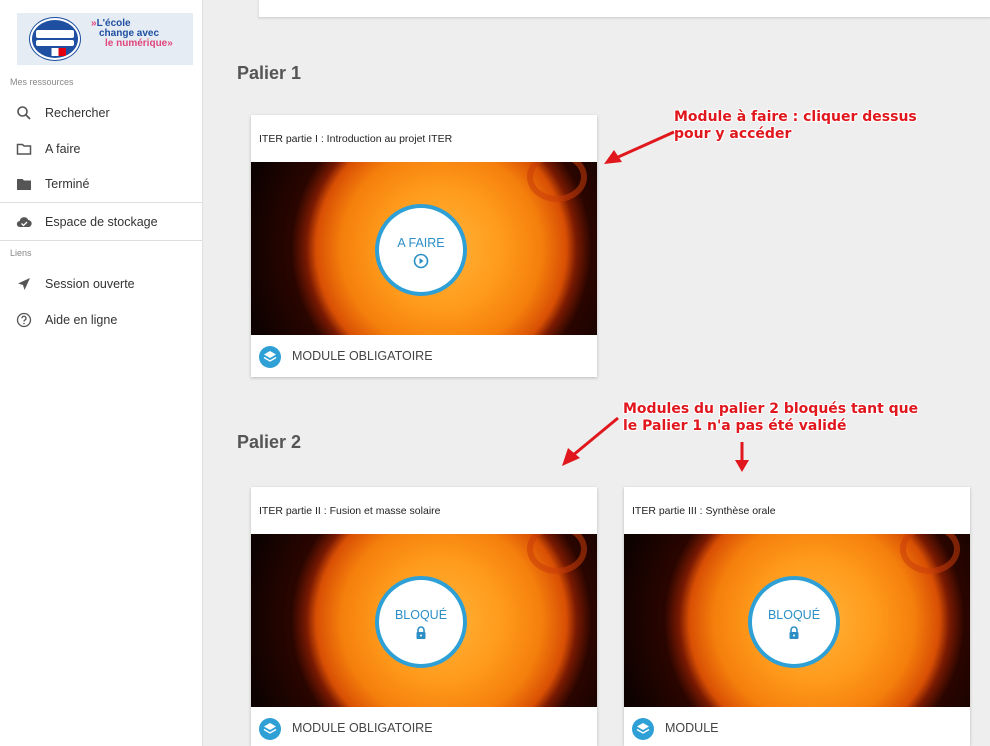 The width and height of the screenshot is (990, 746). I want to click on cloud-done-icon, so click(24, 222).